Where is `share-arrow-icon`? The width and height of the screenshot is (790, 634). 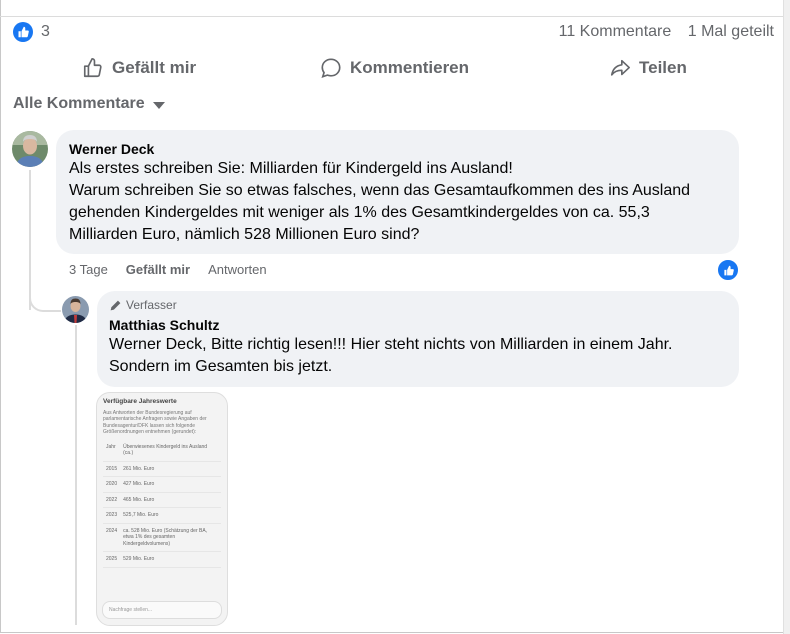
share-arrow-icon is located at coordinates (620, 67).